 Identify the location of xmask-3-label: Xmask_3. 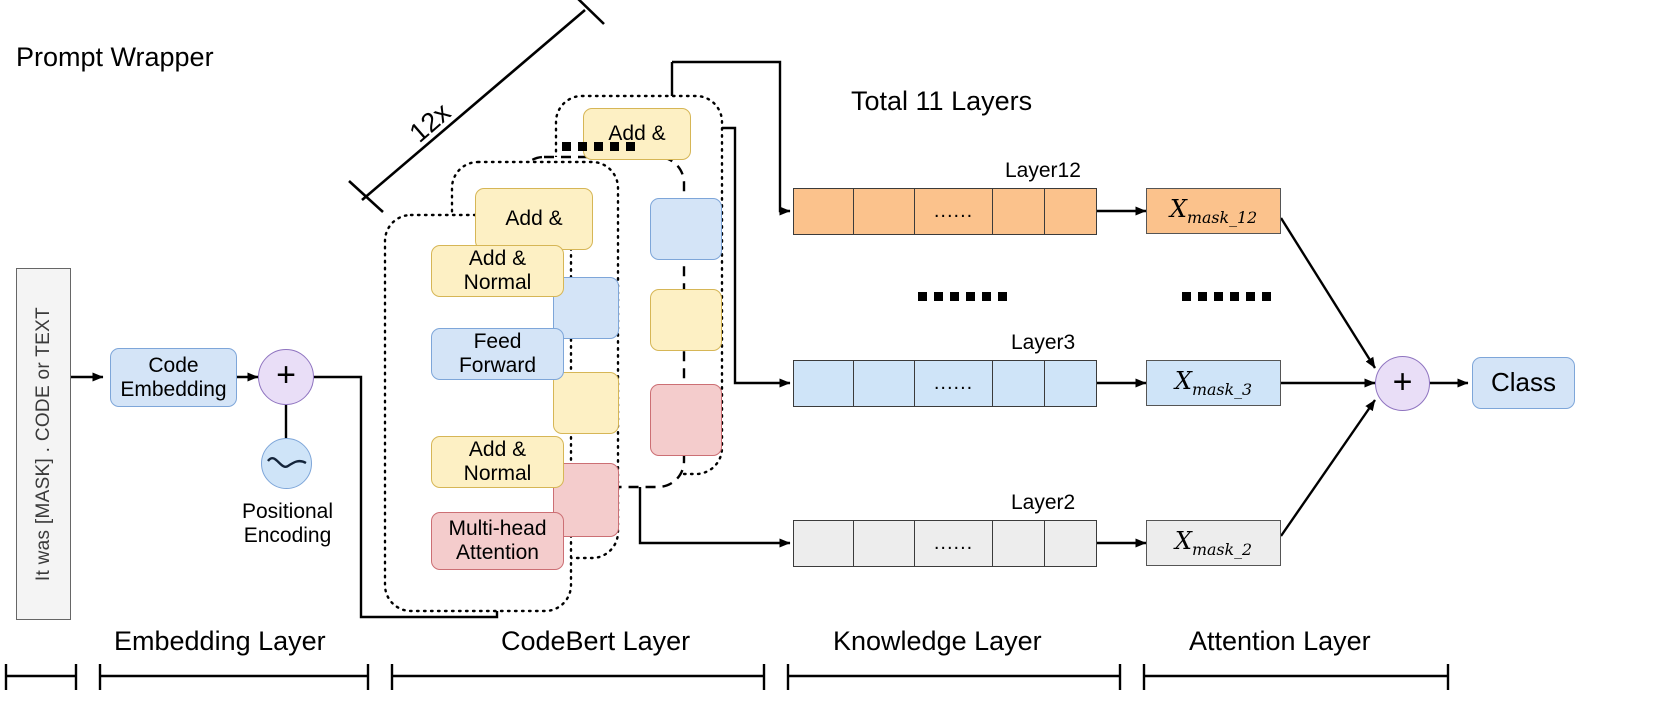
(1213, 383).